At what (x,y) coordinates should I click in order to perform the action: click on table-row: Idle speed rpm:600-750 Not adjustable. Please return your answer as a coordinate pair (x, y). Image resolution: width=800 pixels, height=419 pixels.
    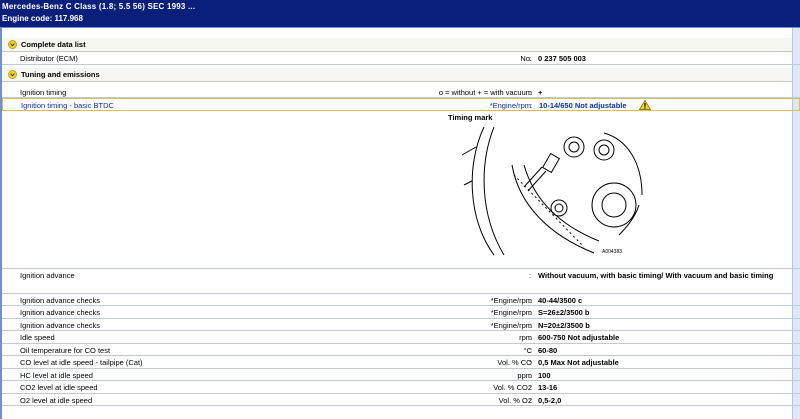
    Looking at the image, I should click on (401, 337).